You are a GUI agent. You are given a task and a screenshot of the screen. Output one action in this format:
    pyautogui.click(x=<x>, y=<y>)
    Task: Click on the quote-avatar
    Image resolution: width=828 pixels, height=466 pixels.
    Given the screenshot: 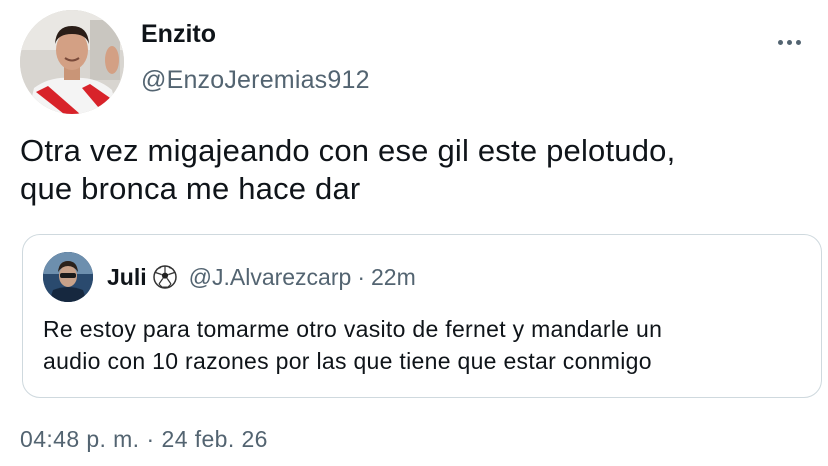 What is the action you would take?
    pyautogui.click(x=68, y=277)
    